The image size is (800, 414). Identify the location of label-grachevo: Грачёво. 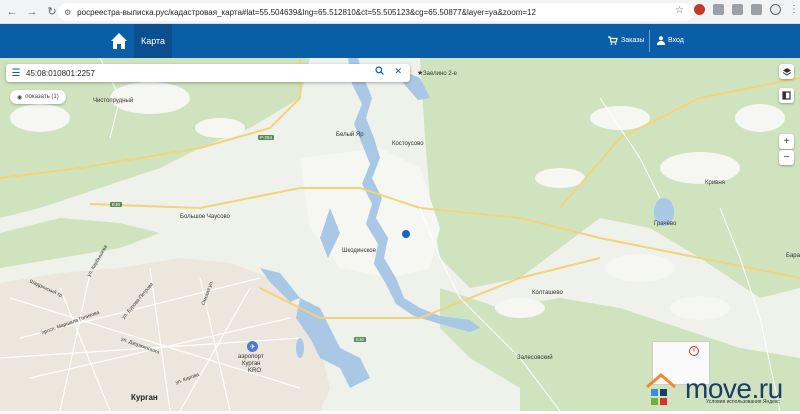
(665, 224).